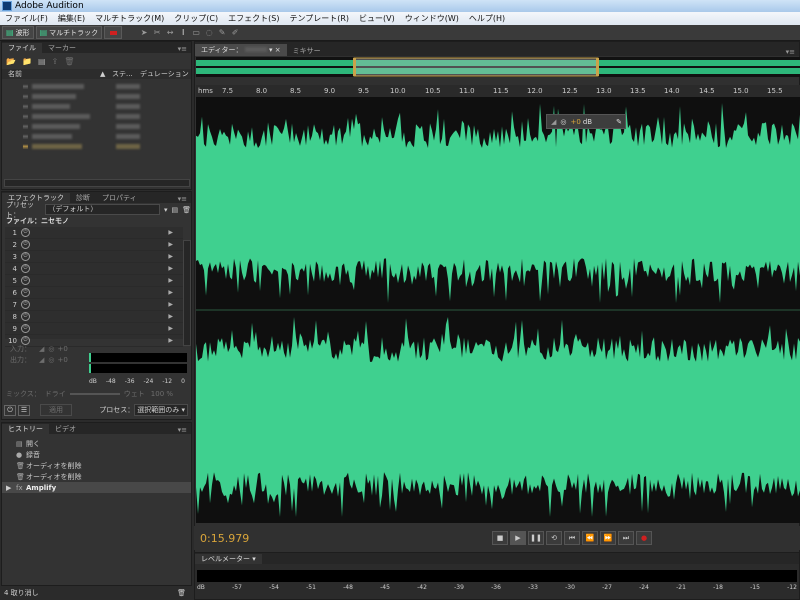 The height and width of the screenshot is (600, 800). Describe the element at coordinates (586, 121) in the screenshot. I see `amplitude-hud: ◢ ◎ +0 dB ✎` at that location.